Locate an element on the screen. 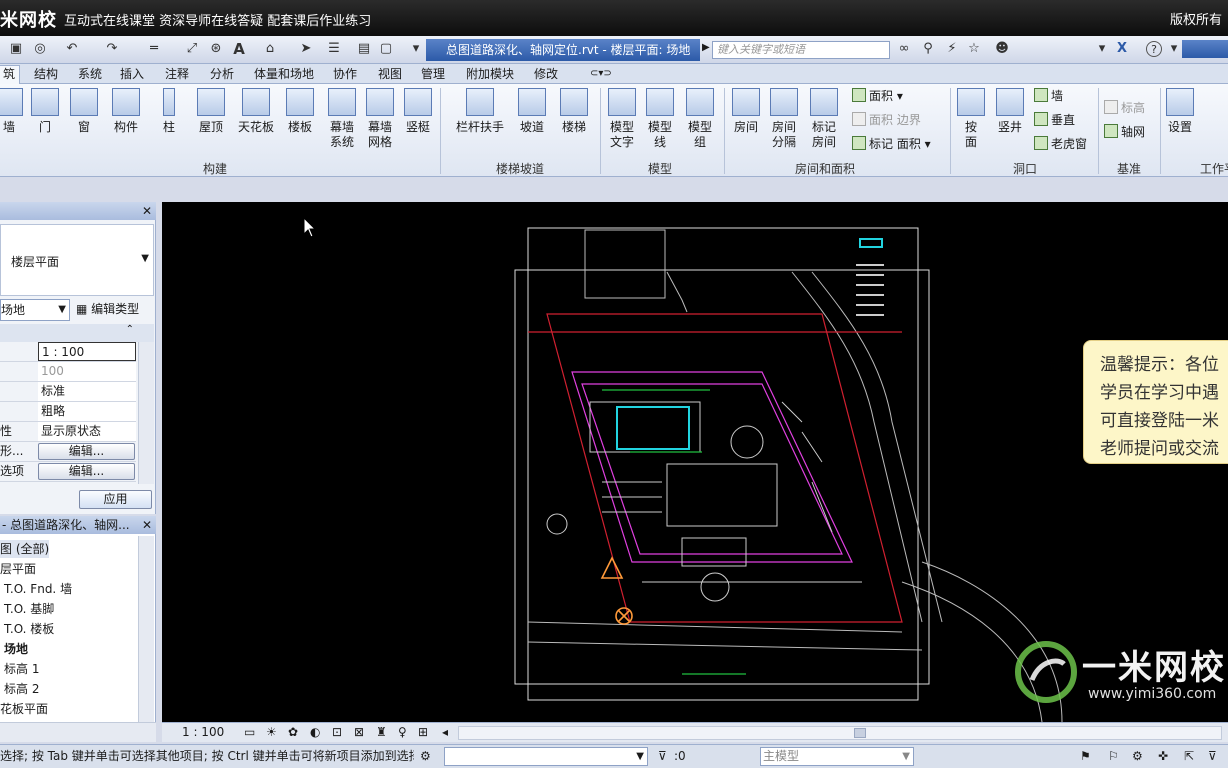  grid-button: 轴网 is located at coordinates (1124, 132).